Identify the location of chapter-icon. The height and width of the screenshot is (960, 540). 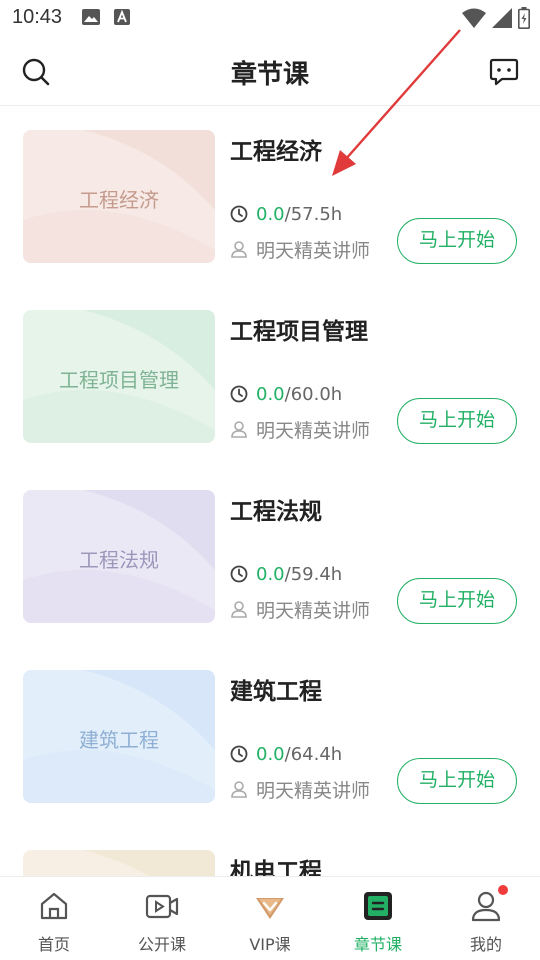
(378, 906).